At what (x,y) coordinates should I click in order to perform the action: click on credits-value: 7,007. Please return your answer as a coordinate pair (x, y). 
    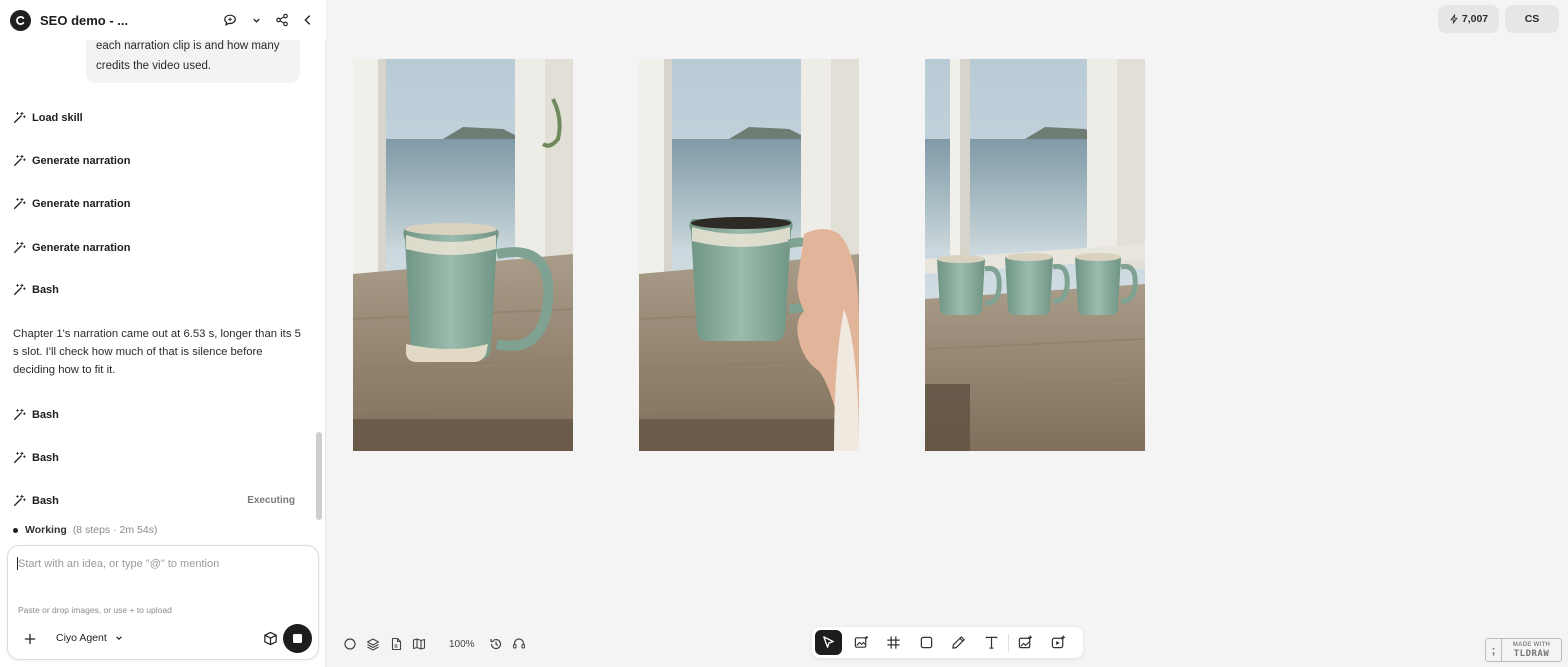
    Looking at the image, I should click on (1475, 19).